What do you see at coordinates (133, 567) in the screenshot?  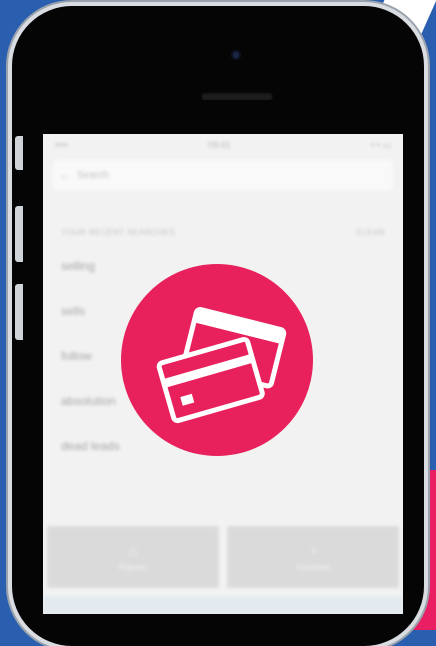 I see `tab-label: Popular` at bounding box center [133, 567].